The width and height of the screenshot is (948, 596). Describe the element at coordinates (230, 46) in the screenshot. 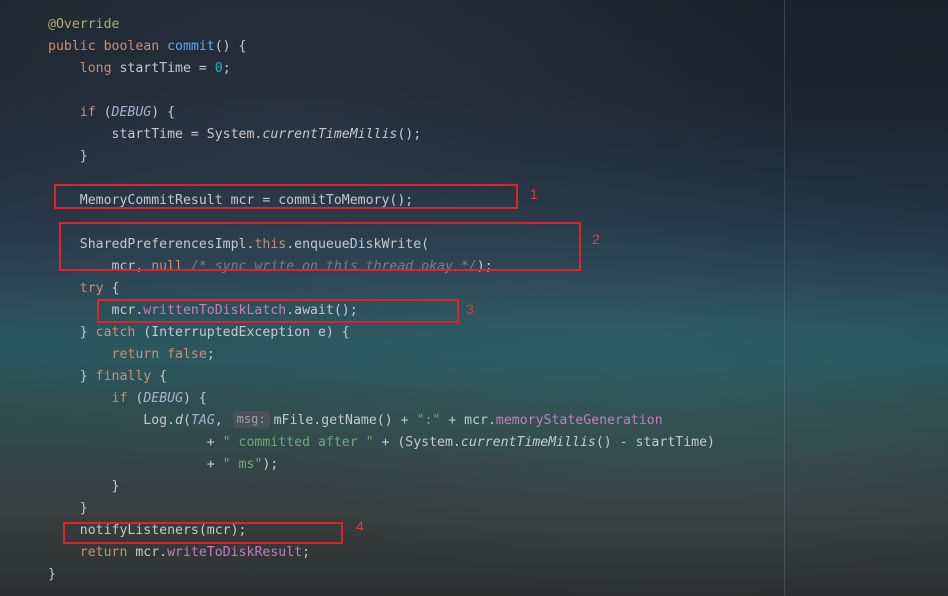

I see `code-token: () {` at that location.